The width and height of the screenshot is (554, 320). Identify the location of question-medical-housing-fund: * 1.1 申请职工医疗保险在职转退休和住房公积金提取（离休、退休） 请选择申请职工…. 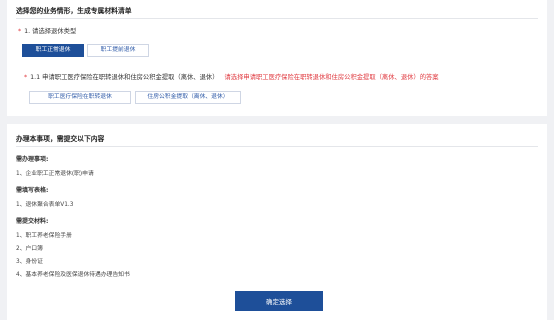
(231, 76).